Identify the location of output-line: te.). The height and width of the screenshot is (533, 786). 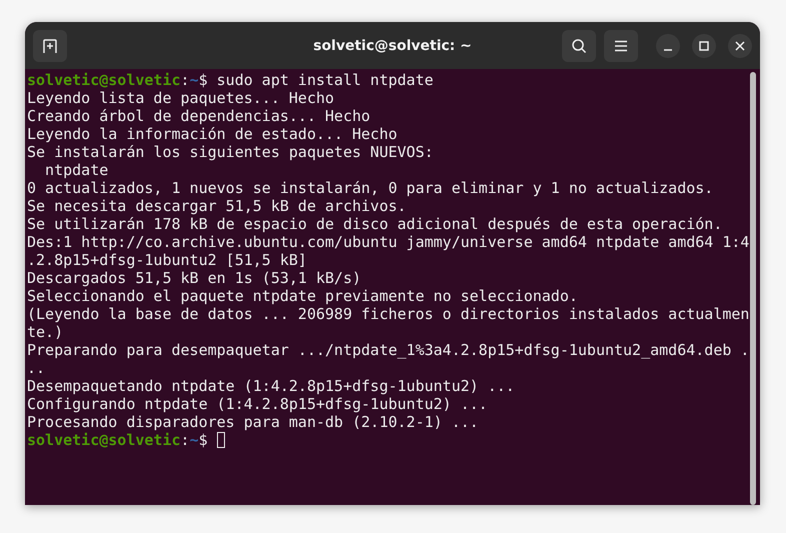
(45, 332).